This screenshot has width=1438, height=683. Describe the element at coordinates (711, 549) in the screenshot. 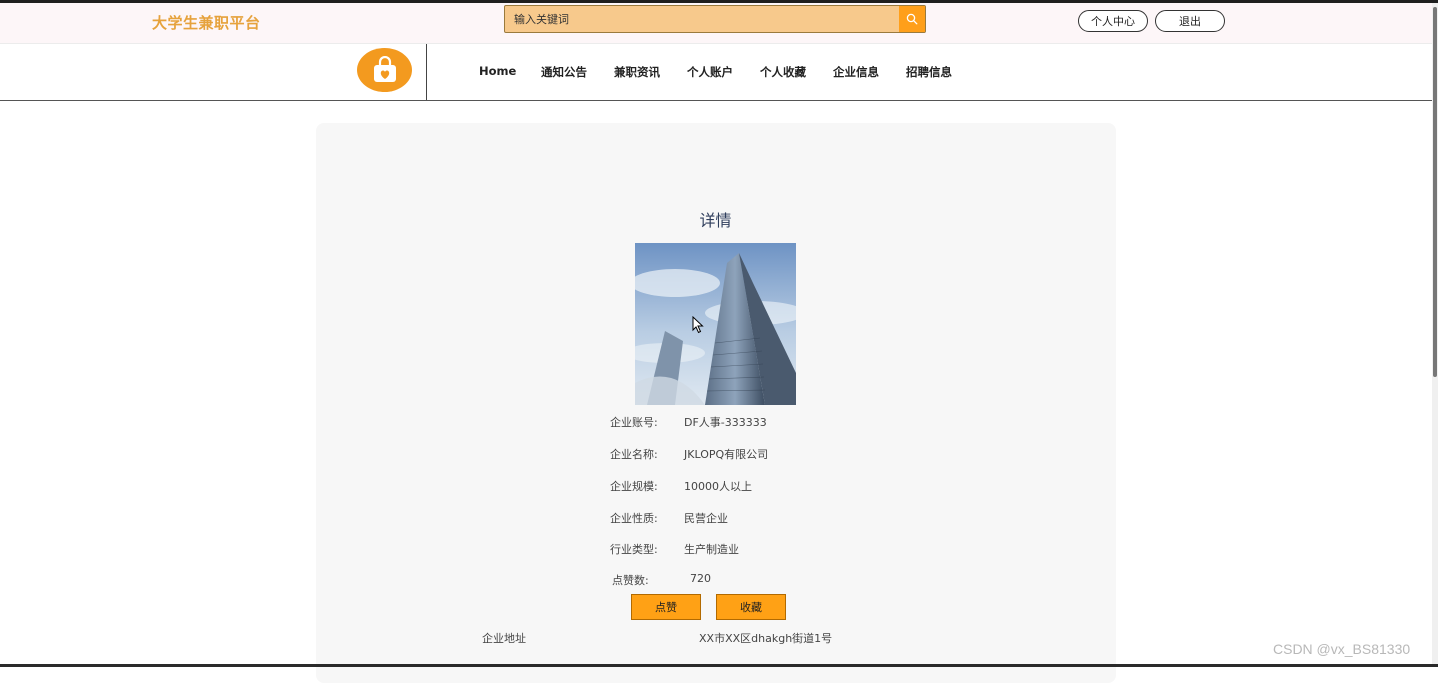

I see `field-value: 生产制造业` at that location.